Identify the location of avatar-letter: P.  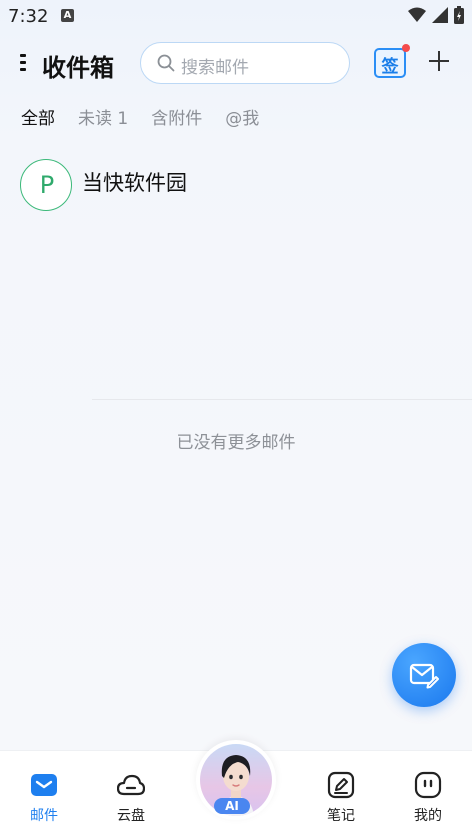
(47, 185).